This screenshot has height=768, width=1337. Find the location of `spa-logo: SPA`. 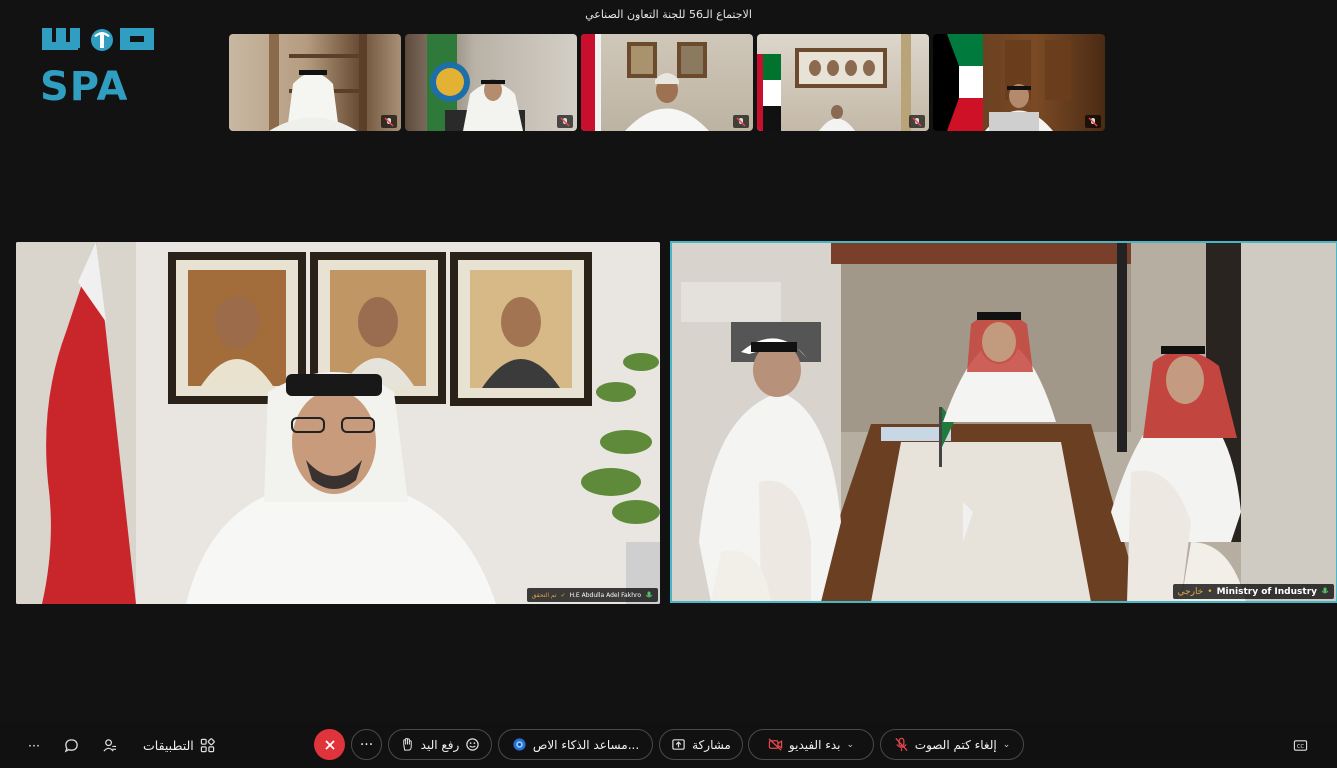

spa-logo: SPA is located at coordinates (98, 68).